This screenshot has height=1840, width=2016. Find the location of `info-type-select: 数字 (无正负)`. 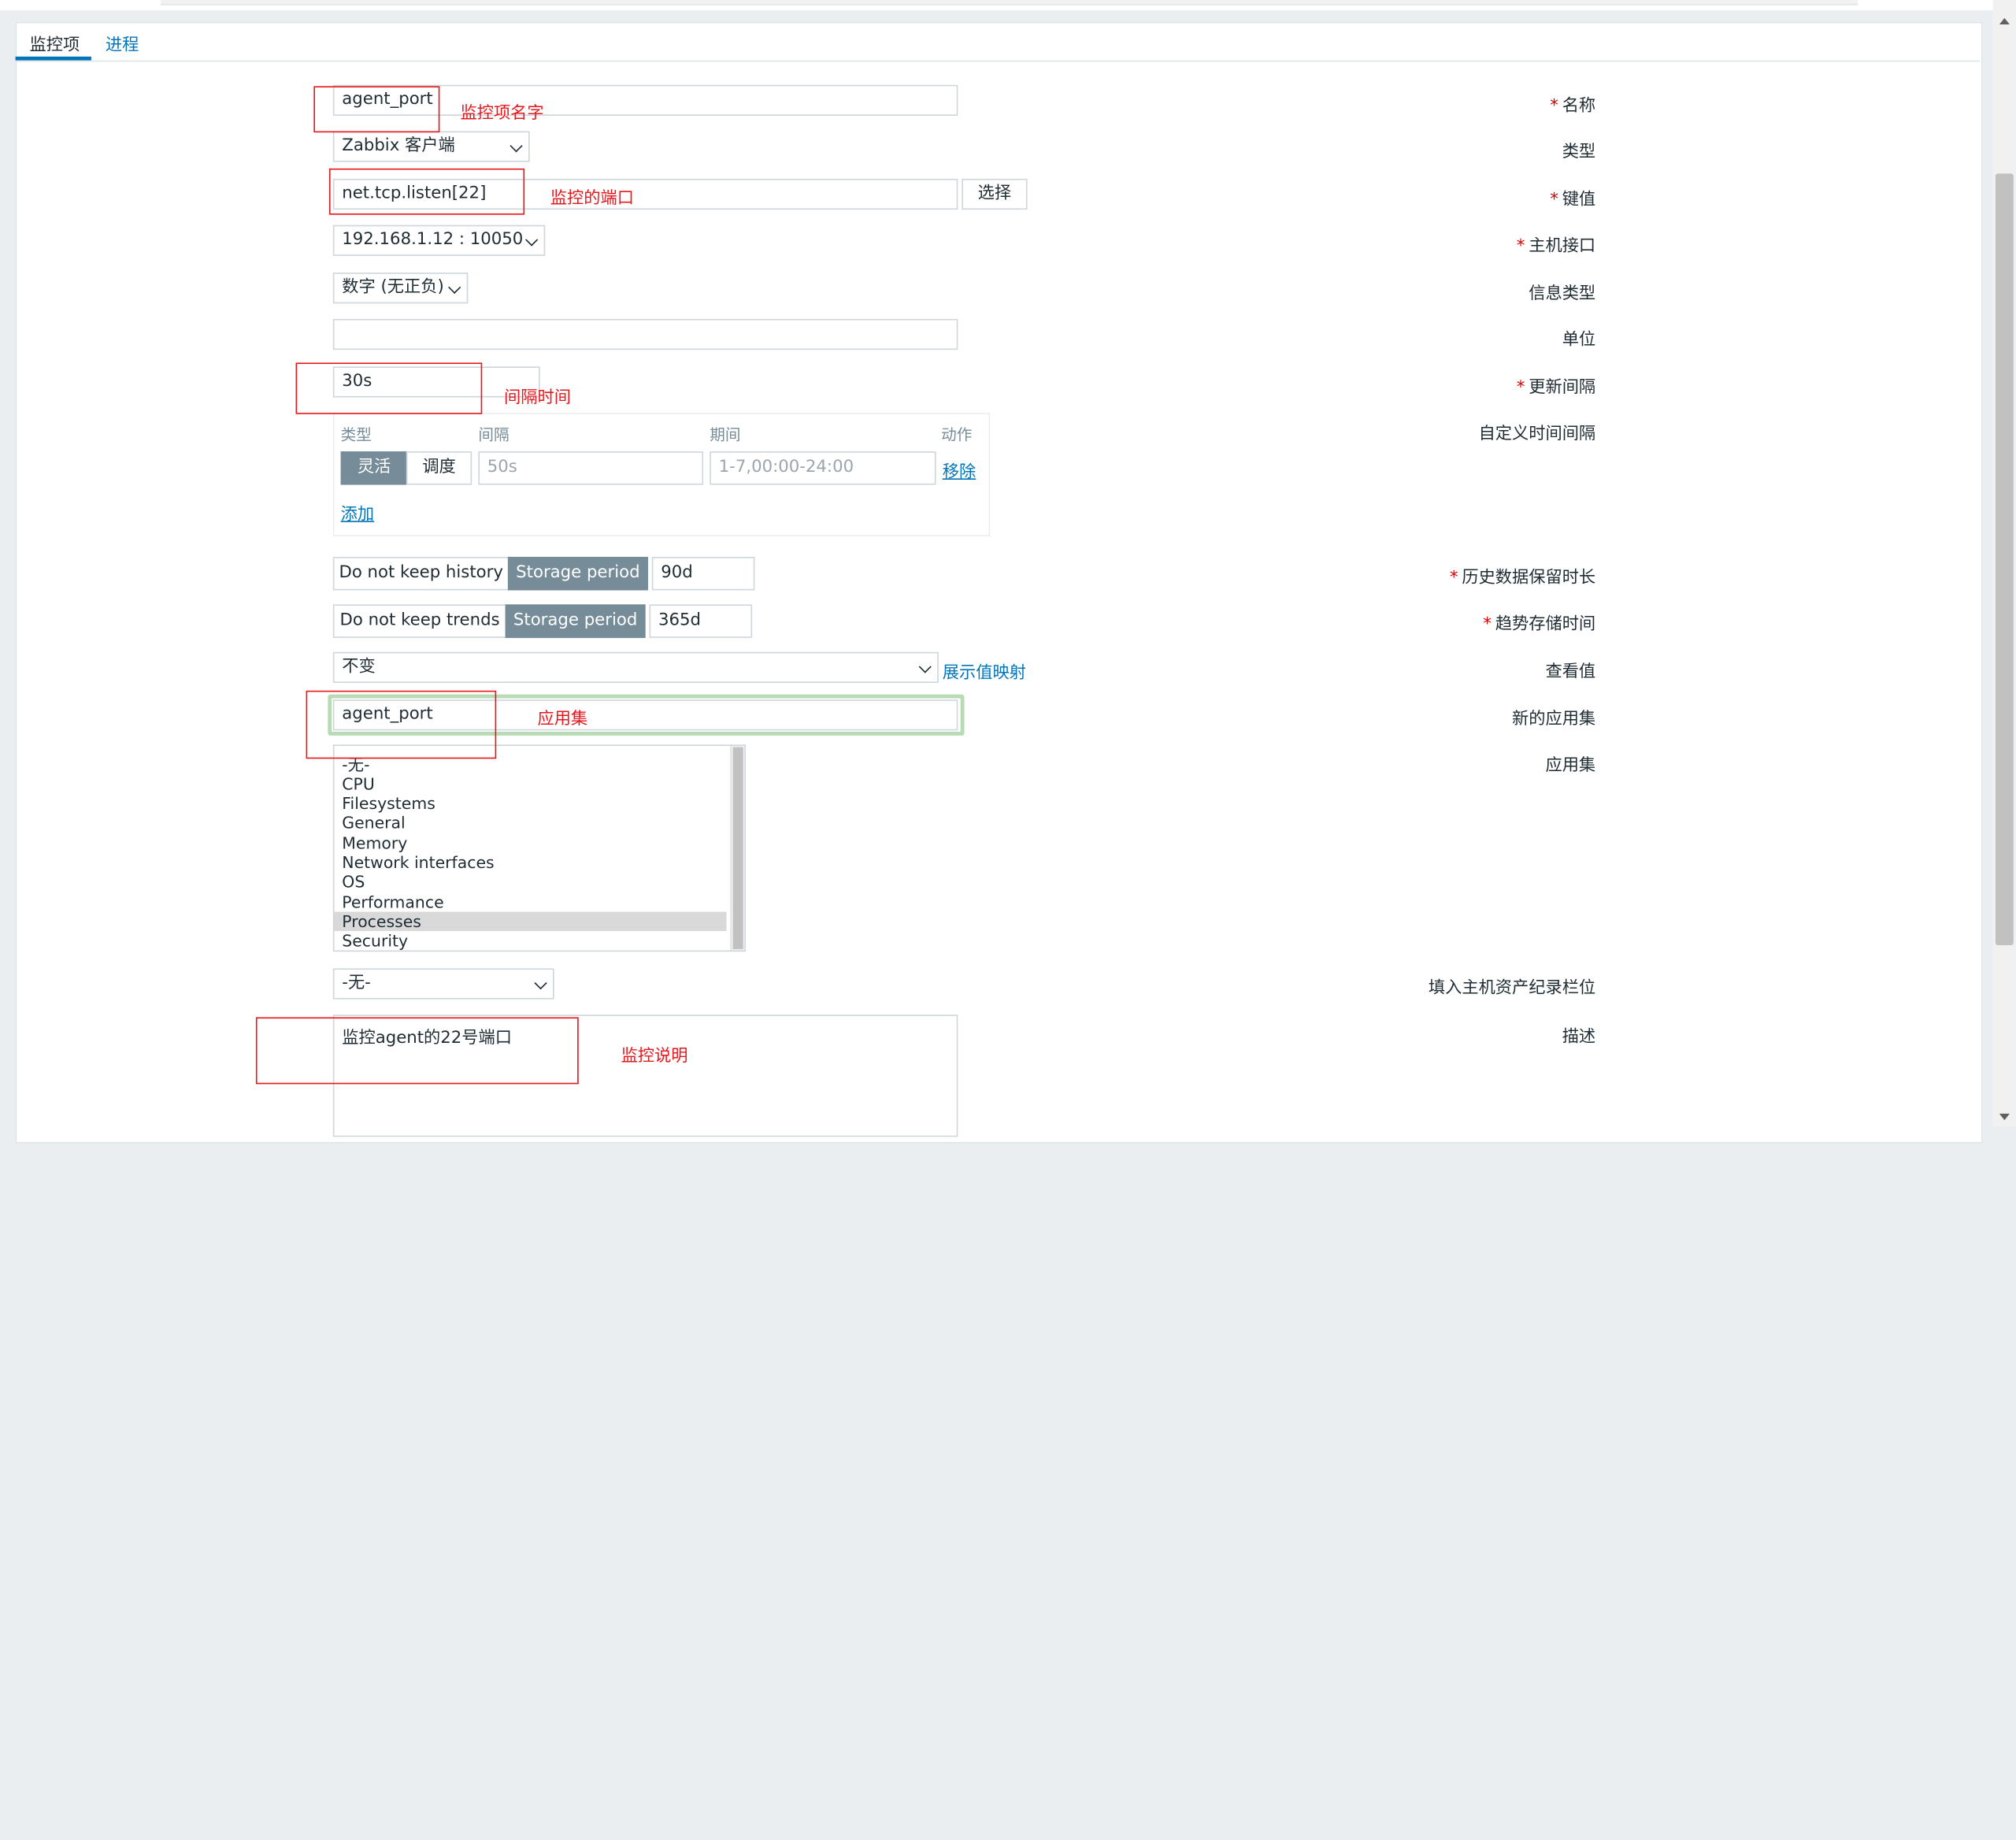

info-type-select: 数字 (无正负) is located at coordinates (400, 288).